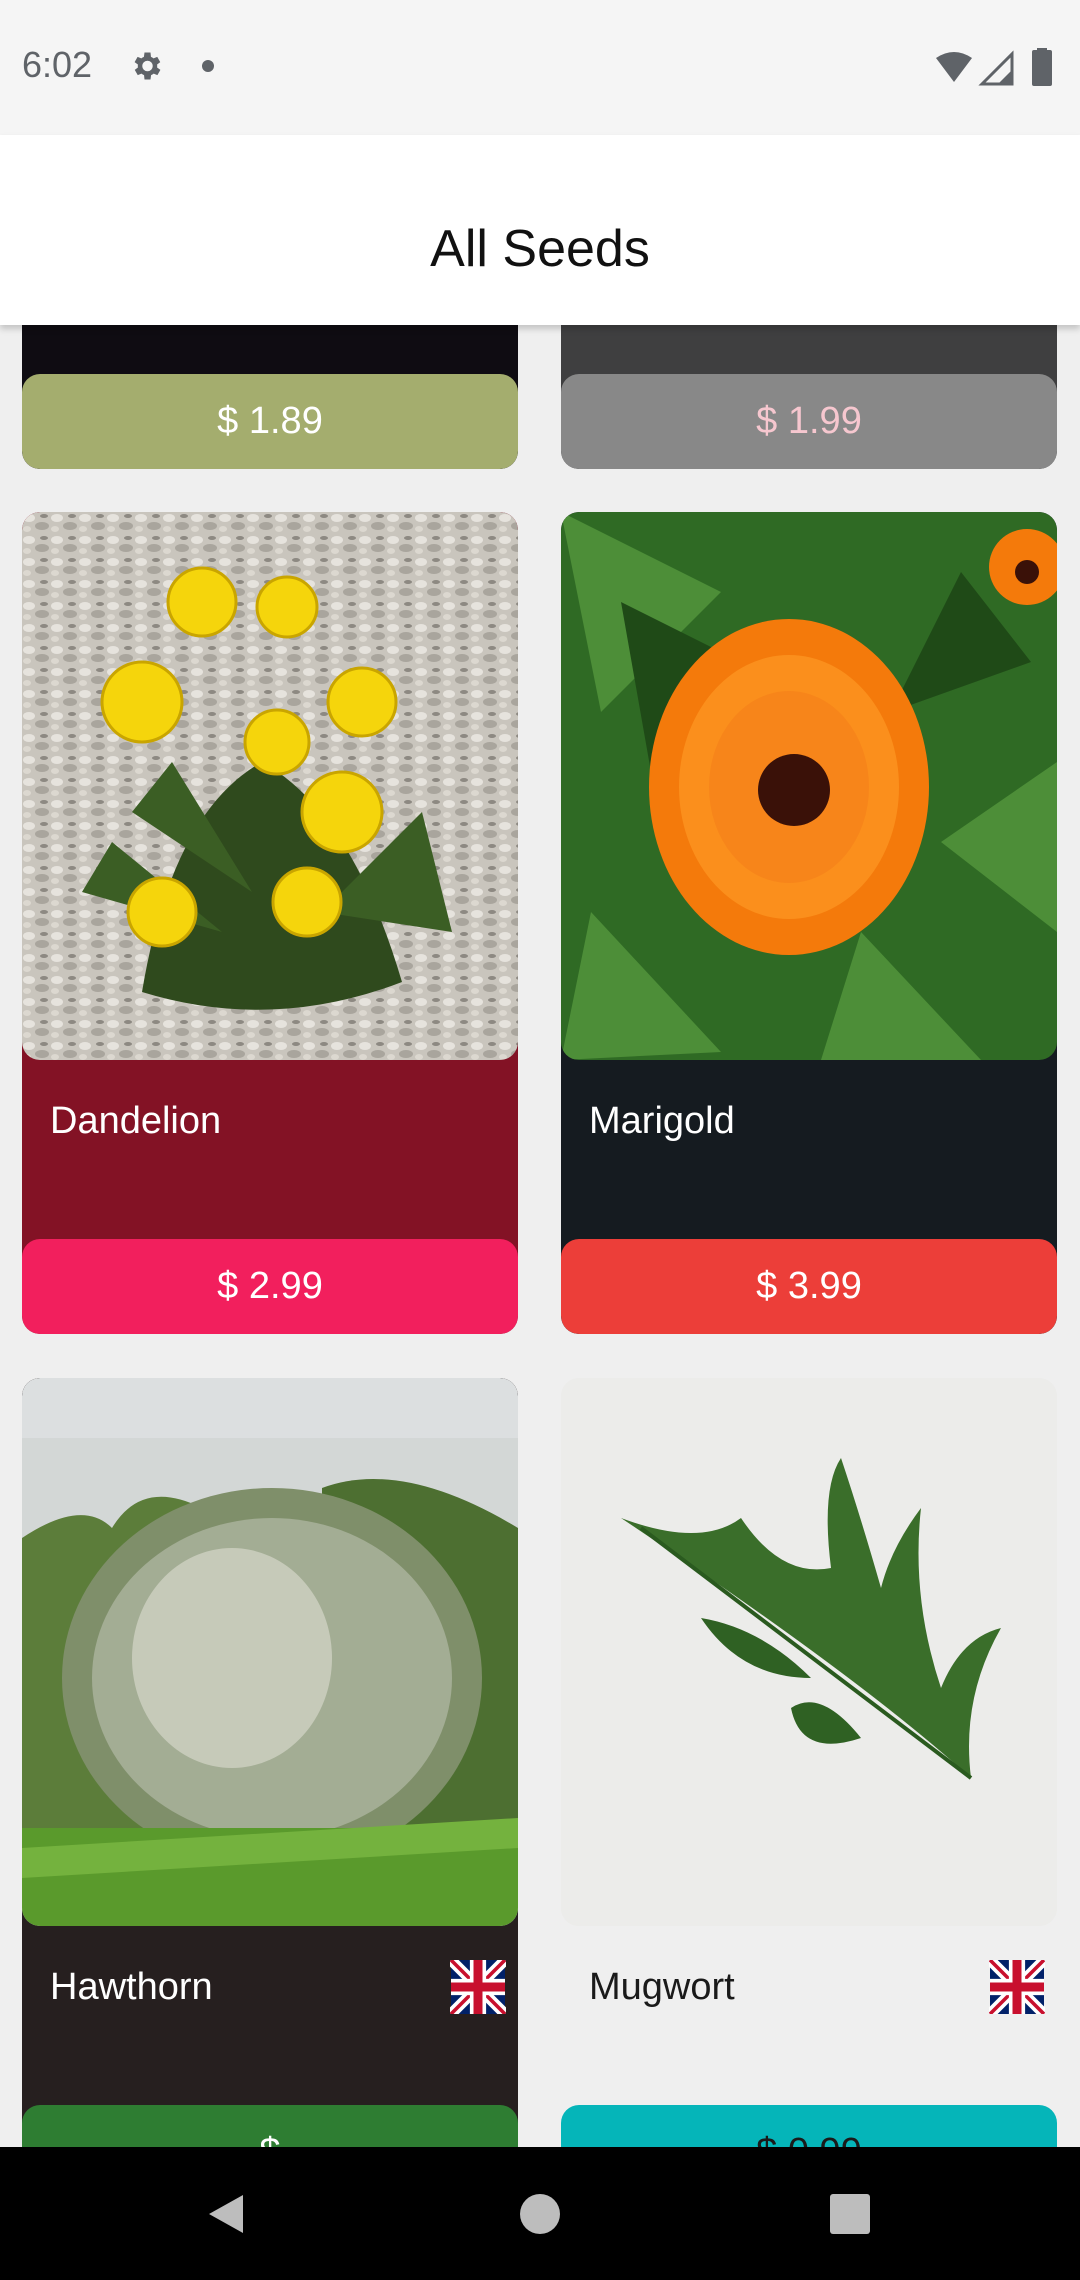 The image size is (1080, 2280). I want to click on home-icon, so click(540, 2214).